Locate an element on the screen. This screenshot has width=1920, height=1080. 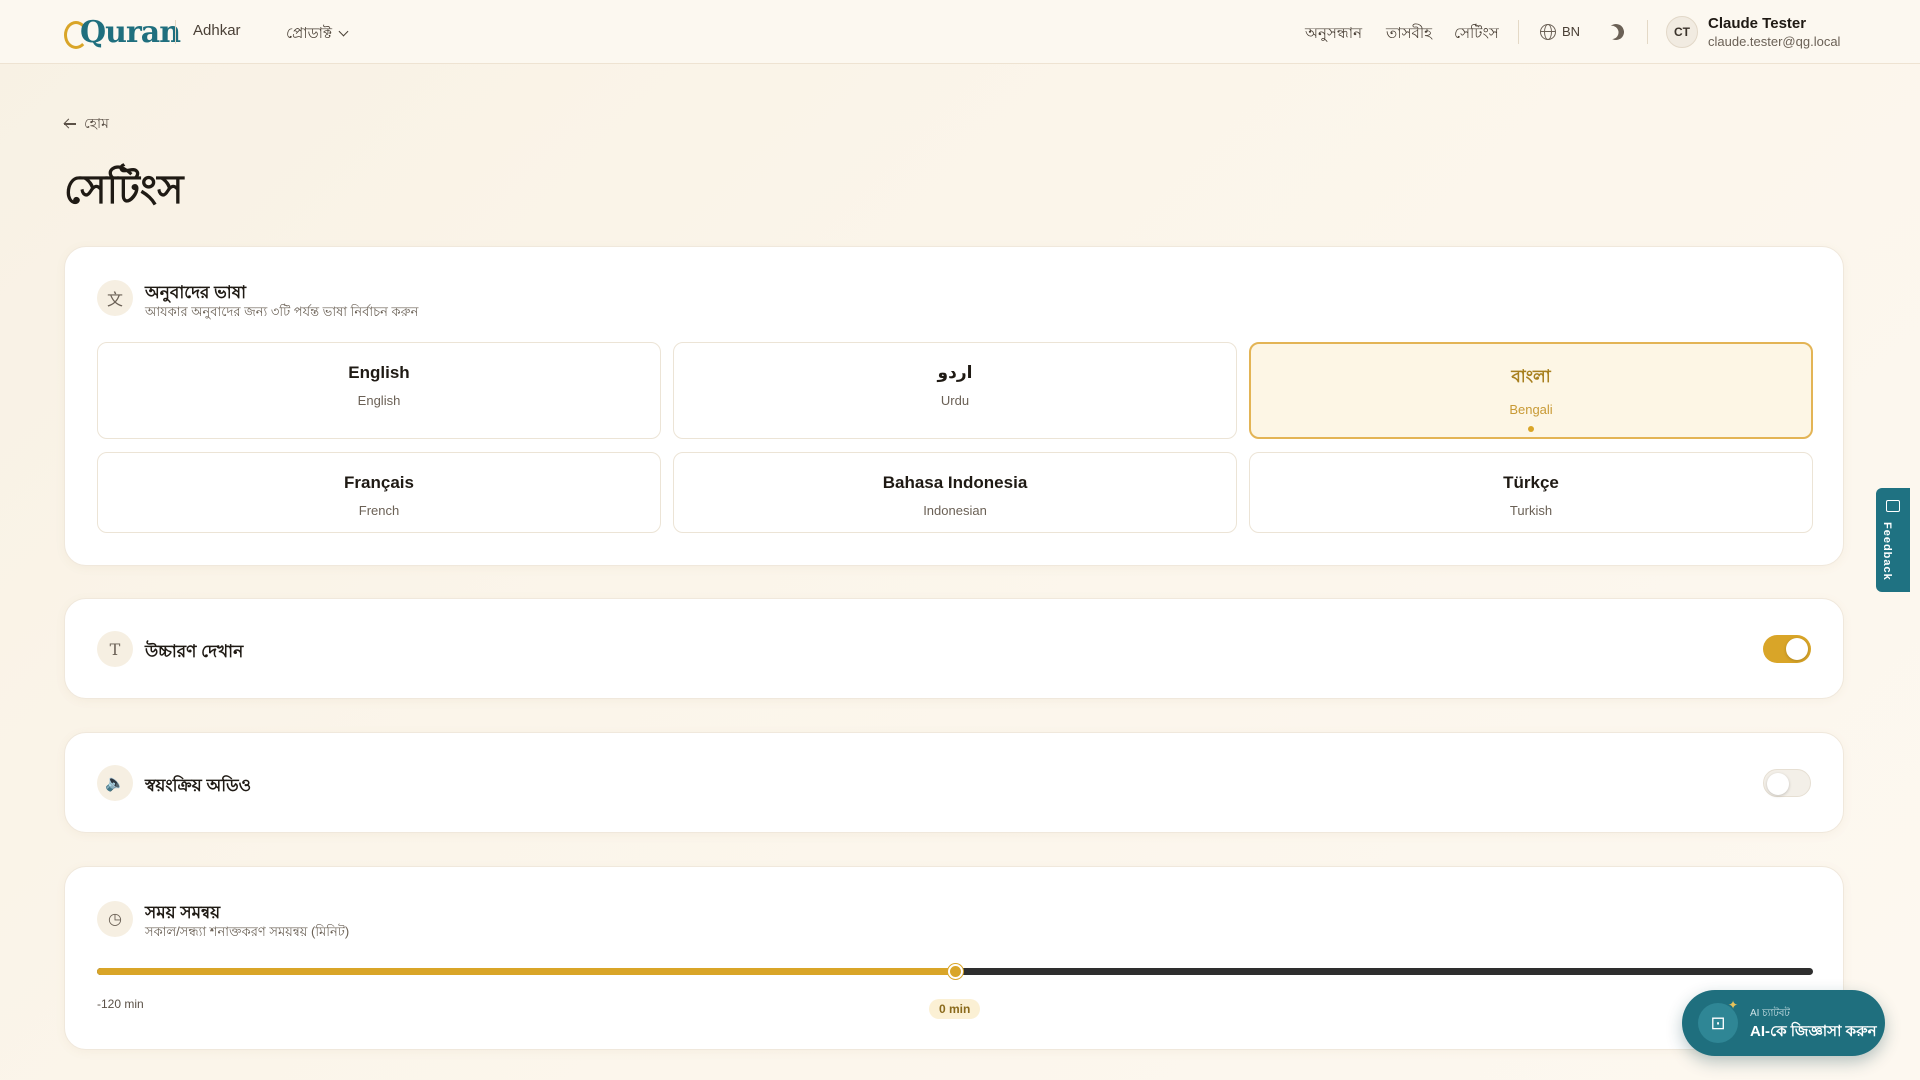
text-icon: T is located at coordinates (115, 649).